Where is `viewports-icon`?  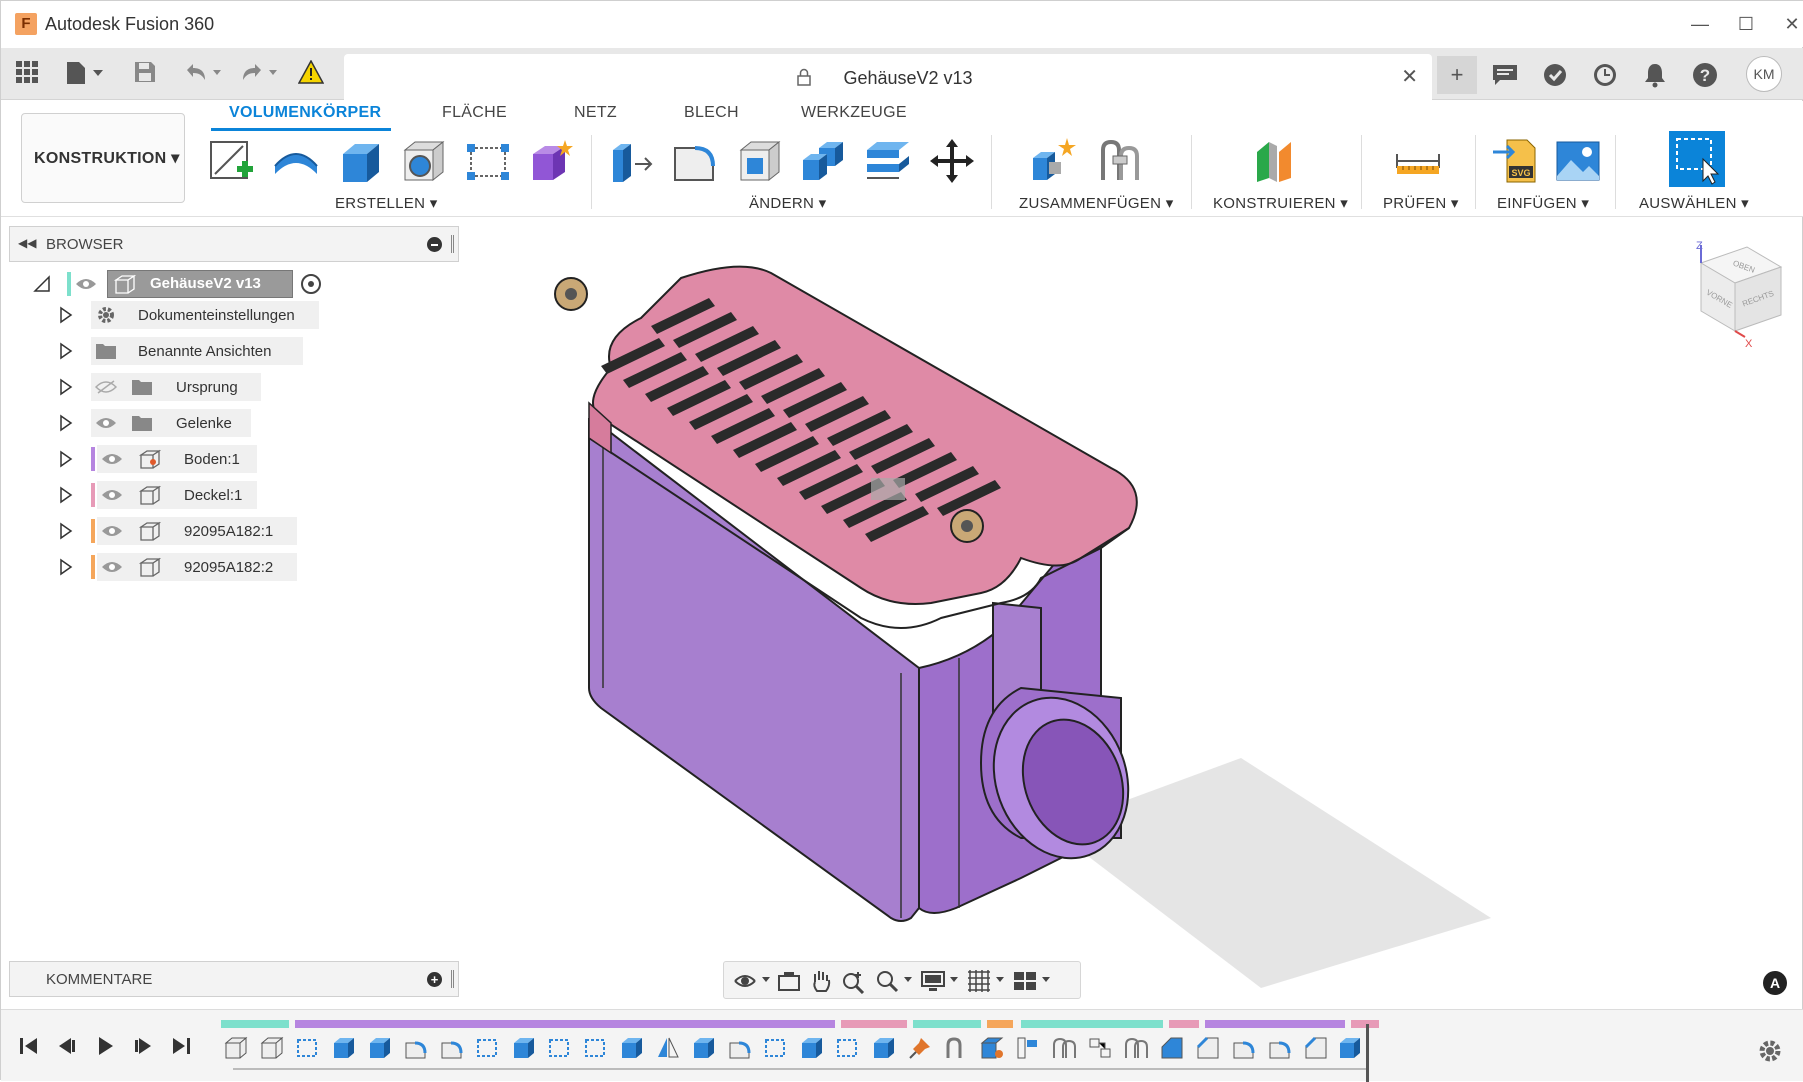
viewports-icon is located at coordinates (1025, 981).